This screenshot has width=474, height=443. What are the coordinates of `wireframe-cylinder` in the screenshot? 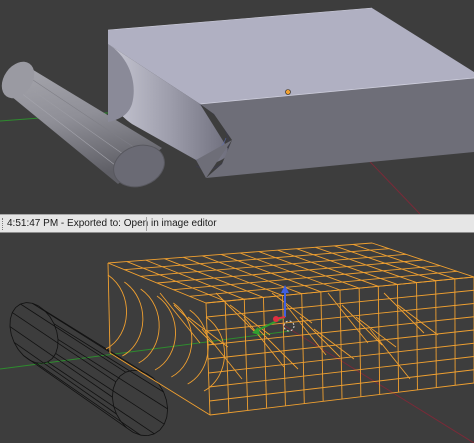 It's located at (88, 369).